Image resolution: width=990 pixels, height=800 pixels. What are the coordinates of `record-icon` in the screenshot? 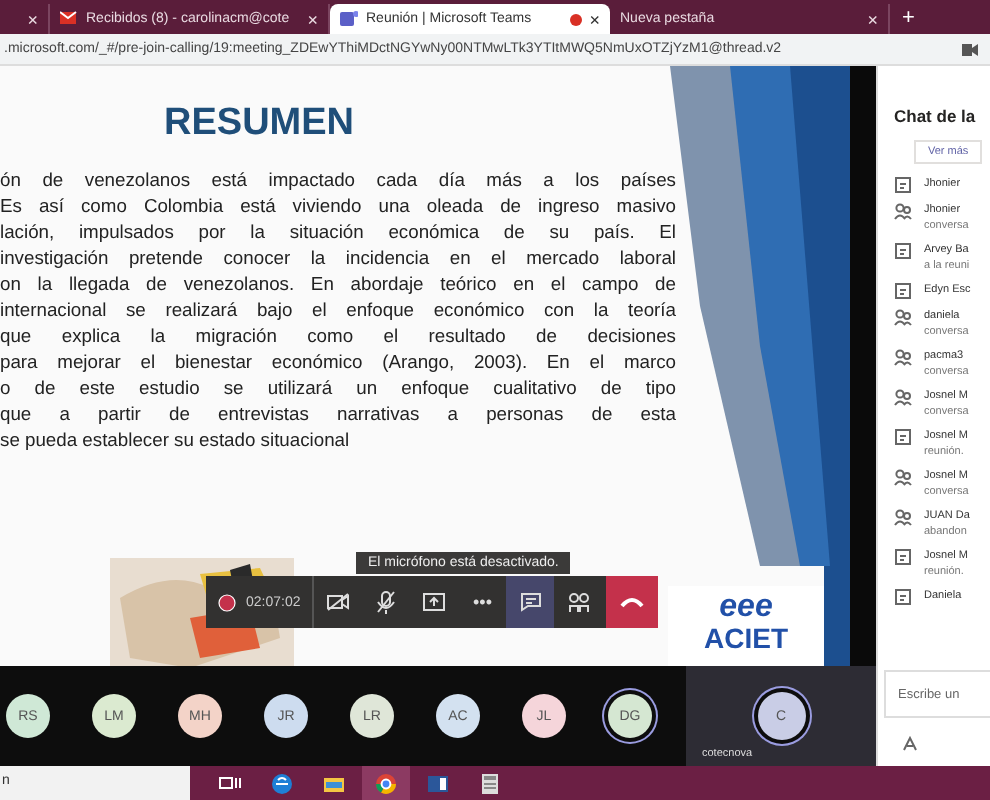 It's located at (227, 602).